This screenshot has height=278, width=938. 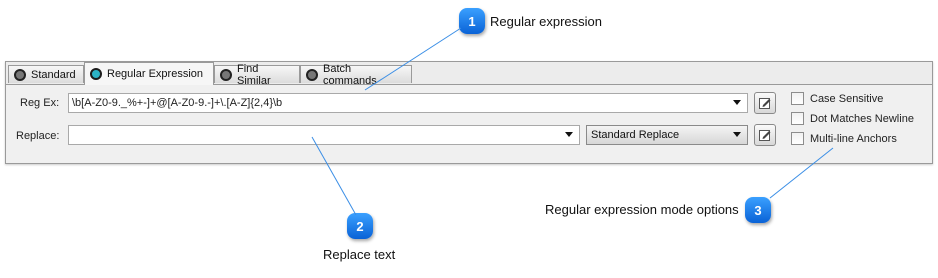 I want to click on tab-label: Standard, so click(x=53, y=74).